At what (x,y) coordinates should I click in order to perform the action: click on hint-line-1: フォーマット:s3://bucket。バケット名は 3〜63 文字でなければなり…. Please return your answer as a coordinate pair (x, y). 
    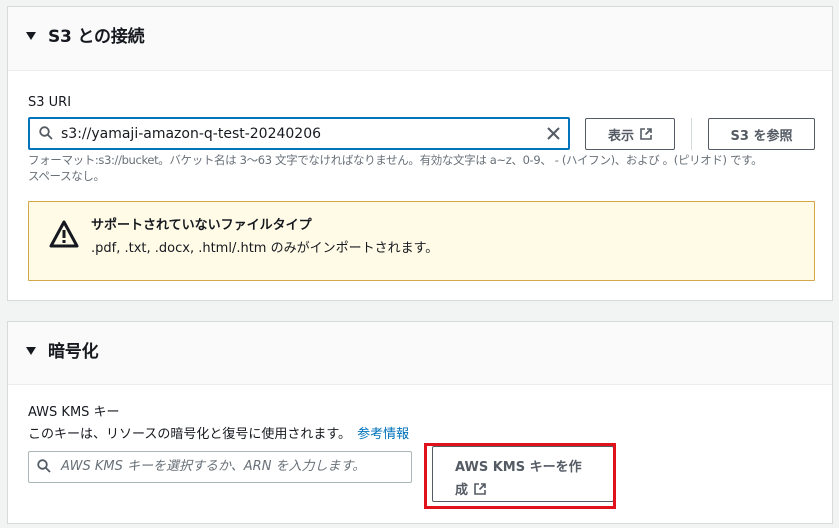
    Looking at the image, I should click on (395, 160).